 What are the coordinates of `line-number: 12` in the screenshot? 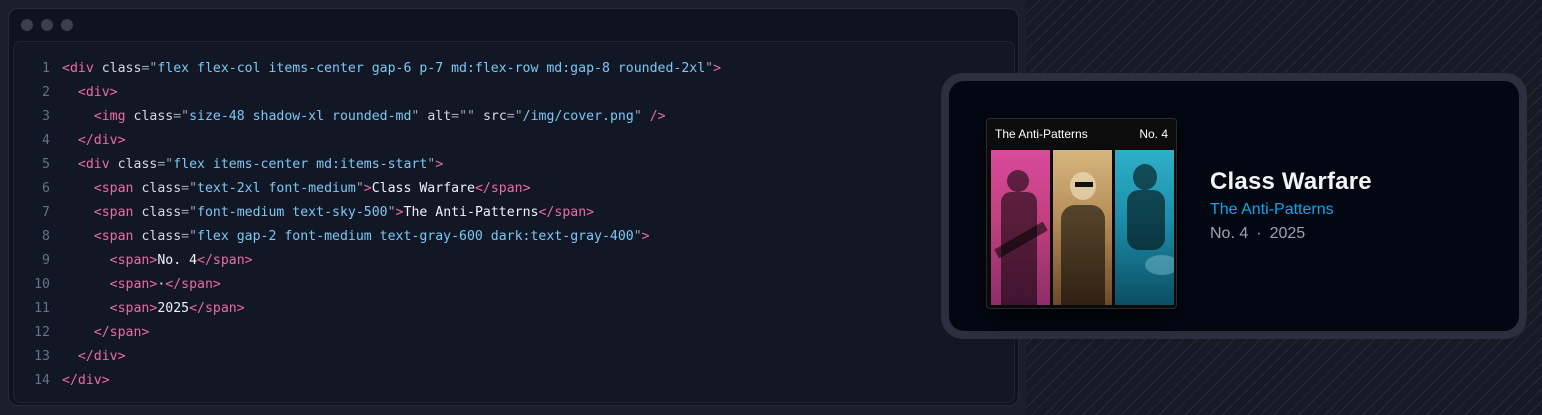 It's located at (42, 332).